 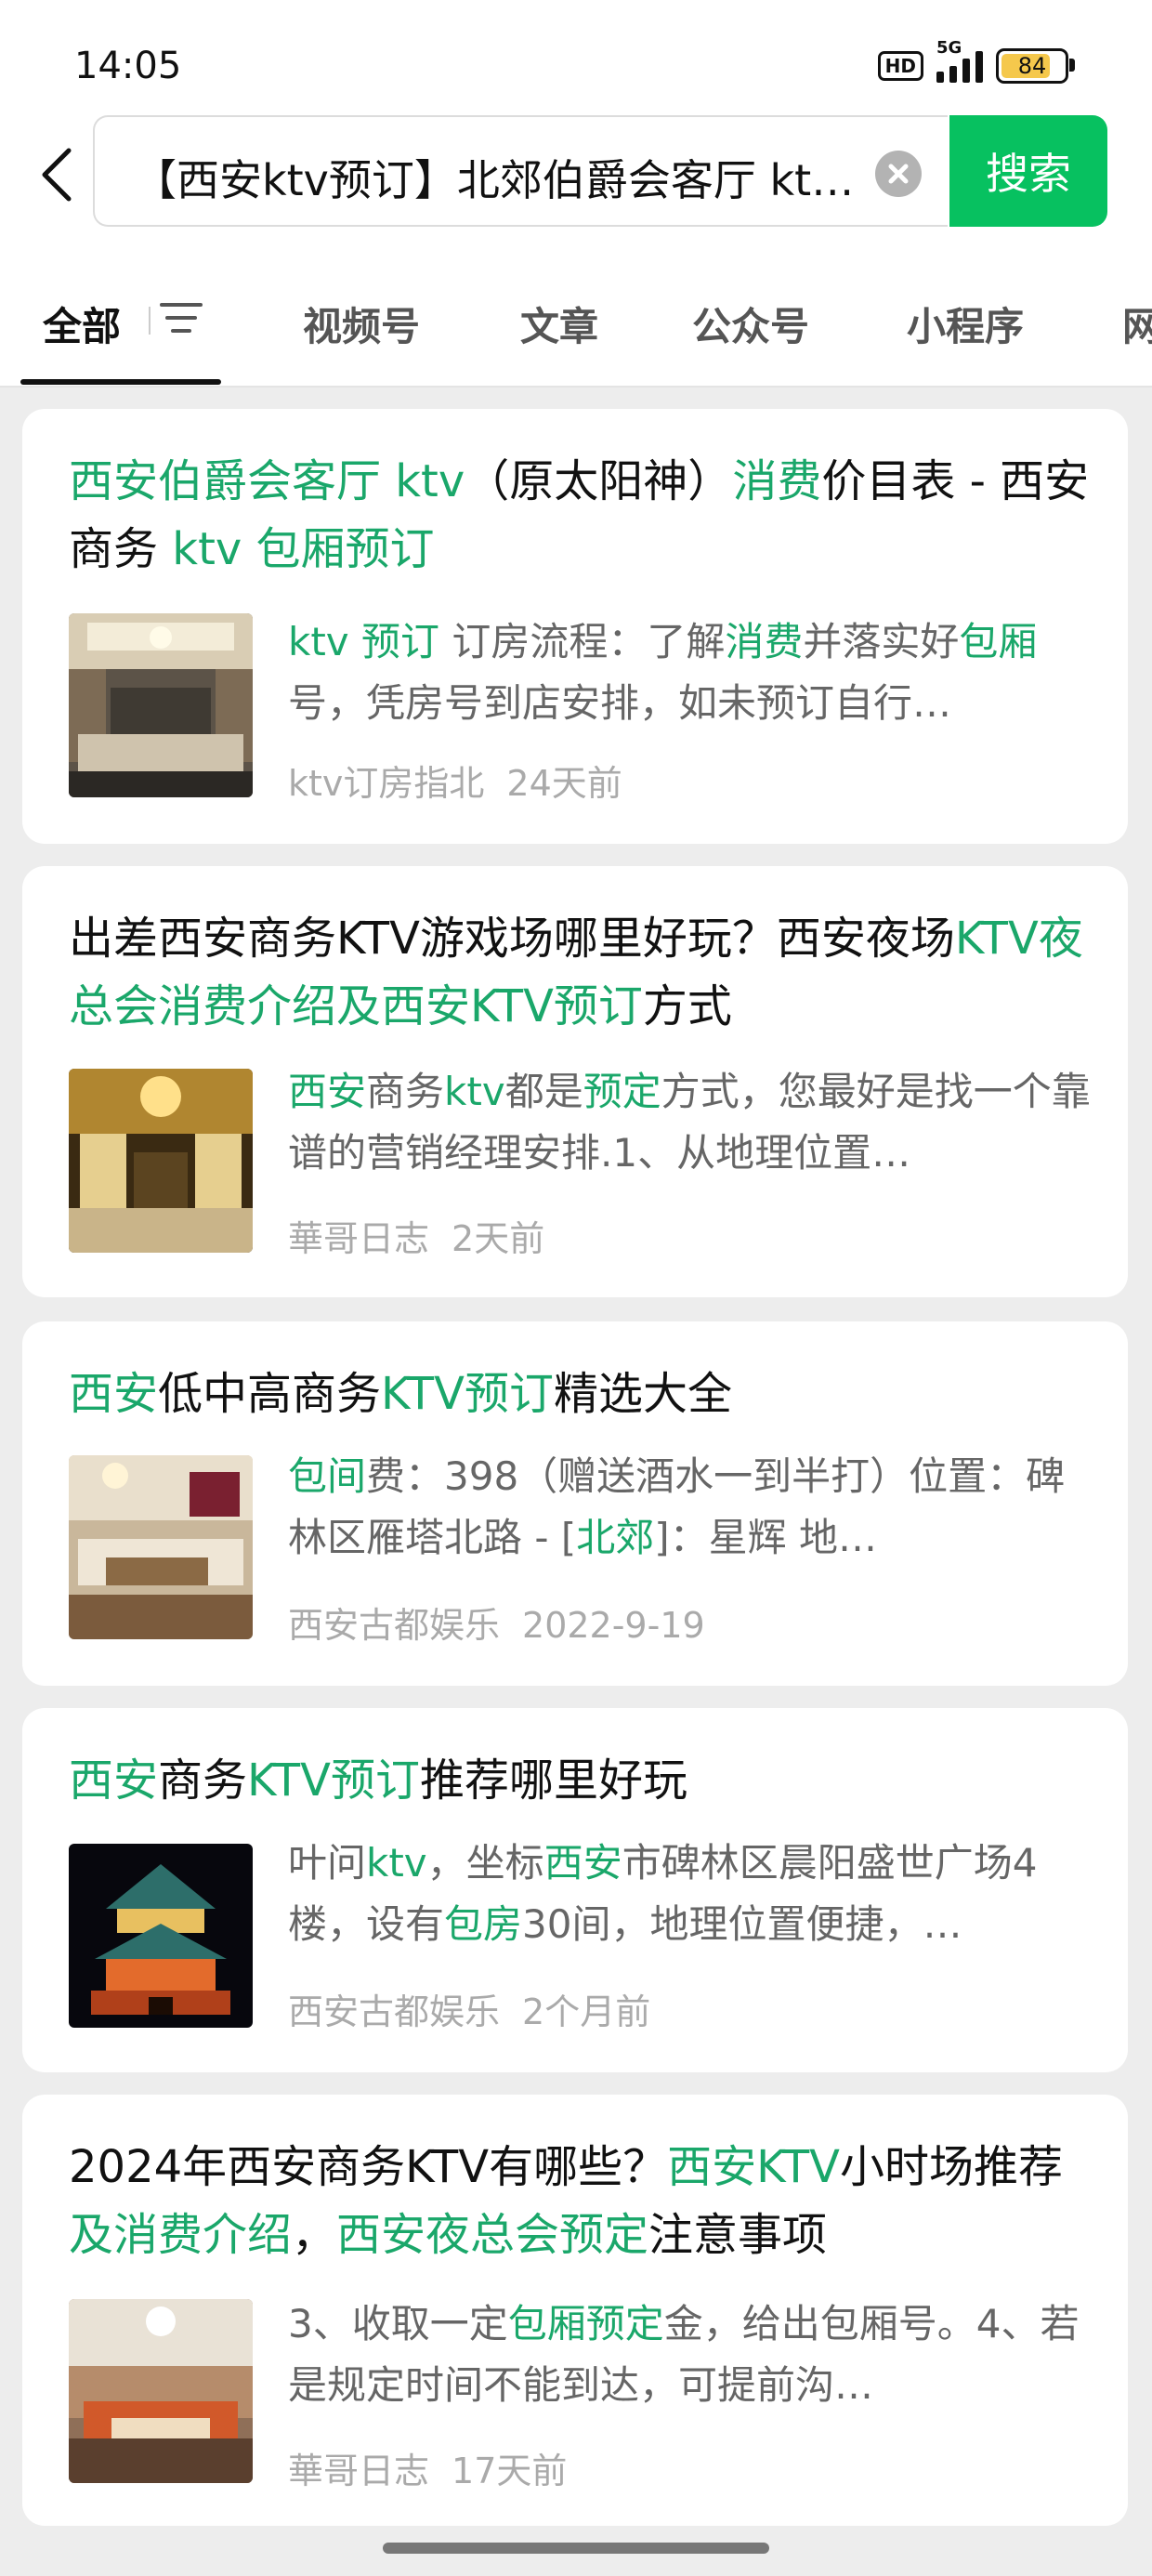 What do you see at coordinates (128, 66) in the screenshot?
I see `clock: 14:05` at bounding box center [128, 66].